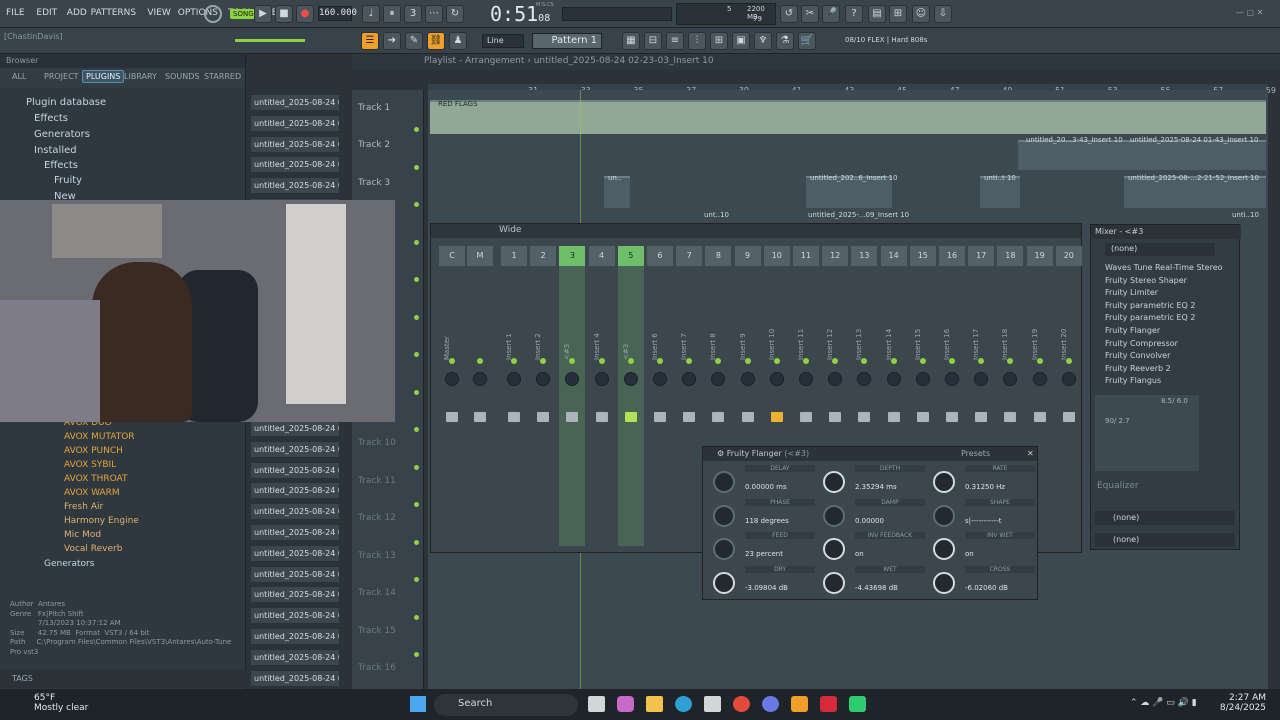 This screenshot has width=1280, height=720. What do you see at coordinates (1165, 518) in the screenshot?
I see `output-select-1: (none)` at bounding box center [1165, 518].